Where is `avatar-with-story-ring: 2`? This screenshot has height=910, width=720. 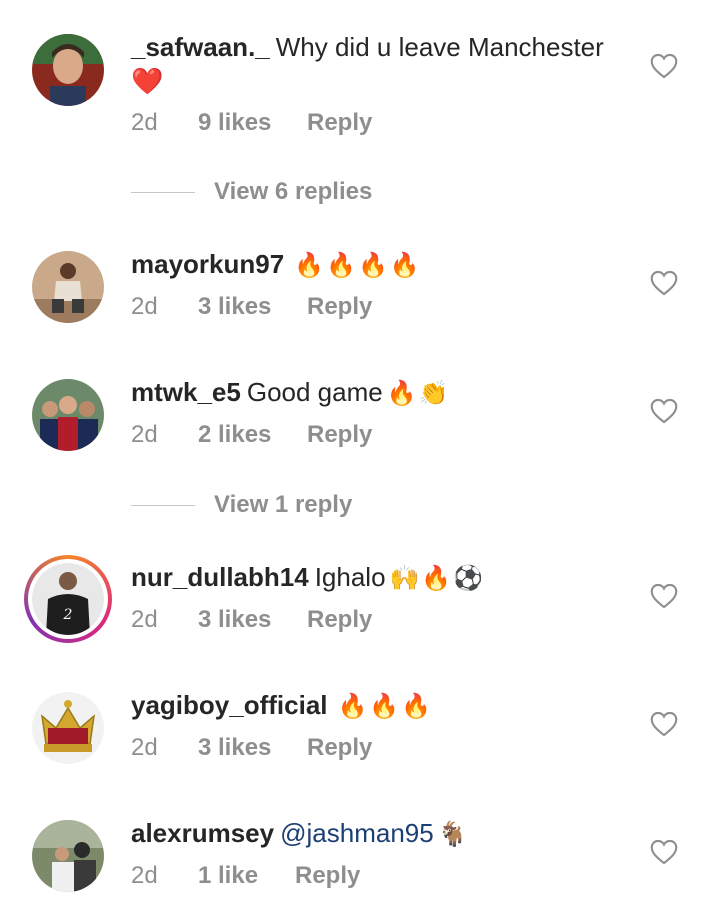 avatar-with-story-ring: 2 is located at coordinates (68, 599).